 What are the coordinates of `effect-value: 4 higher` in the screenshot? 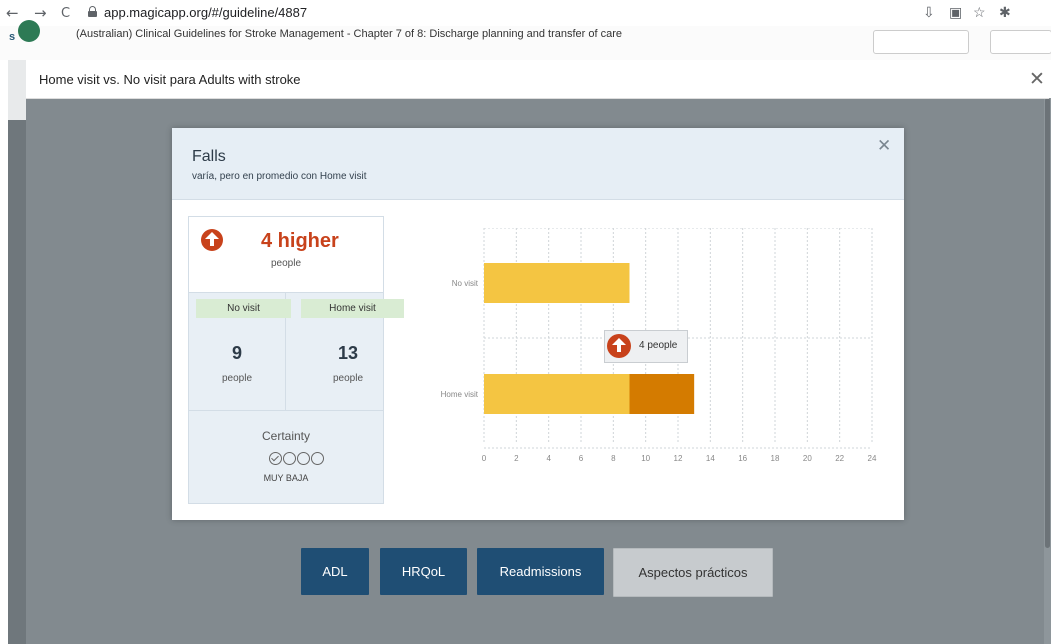 It's located at (300, 241).